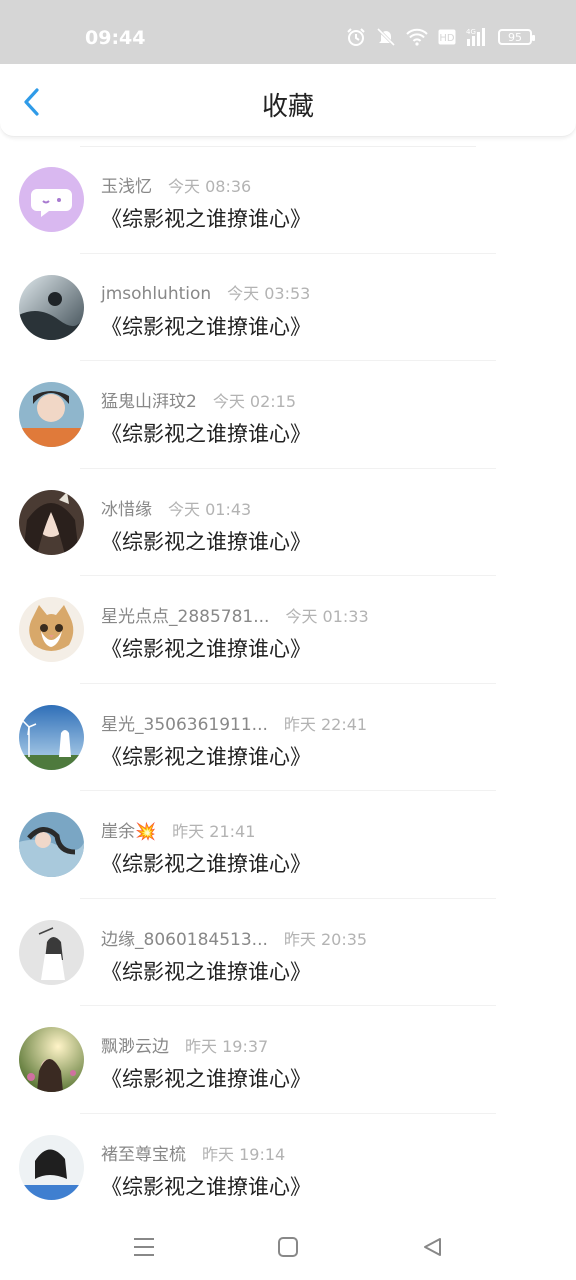 This screenshot has width=576, height=1280. Describe the element at coordinates (288, 952) in the screenshot. I see `list-item: 边缘_8060184513... 昨天 20:35 《综影视之谁撩谁心》` at that location.